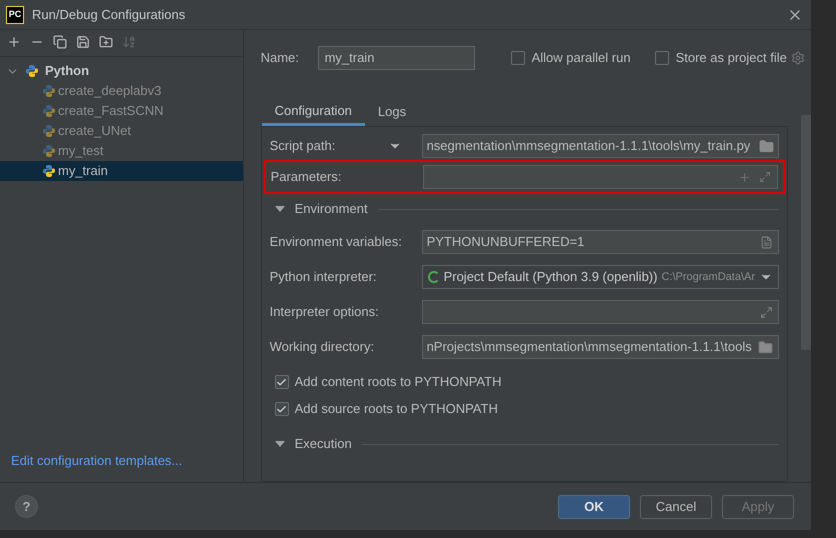 The image size is (836, 538). Describe the element at coordinates (398, 382) in the screenshot. I see `checkbox-label: Add content roots to PYTHONPATH` at that location.